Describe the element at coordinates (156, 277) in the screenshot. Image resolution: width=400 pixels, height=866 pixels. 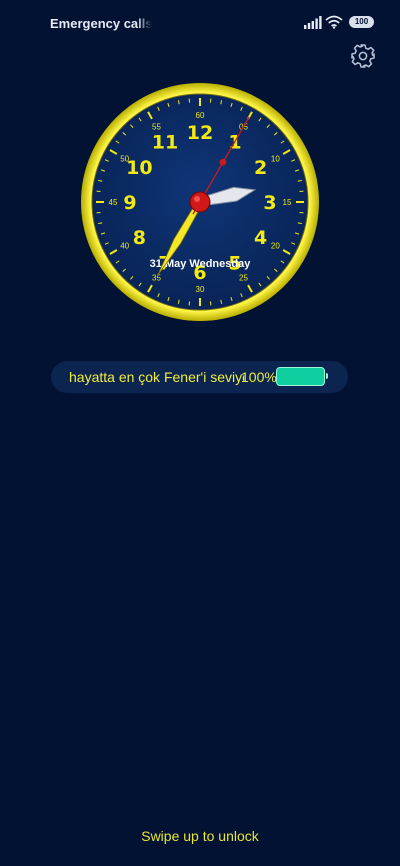
I see `clock-minute-label: 35` at that location.